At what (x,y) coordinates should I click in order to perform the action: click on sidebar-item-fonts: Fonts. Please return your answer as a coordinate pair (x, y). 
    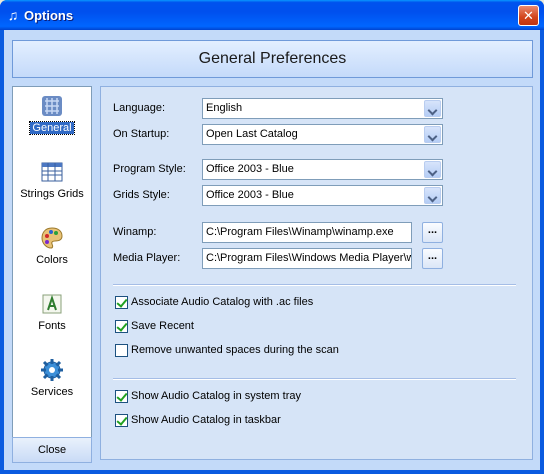
    Looking at the image, I should click on (52, 321).